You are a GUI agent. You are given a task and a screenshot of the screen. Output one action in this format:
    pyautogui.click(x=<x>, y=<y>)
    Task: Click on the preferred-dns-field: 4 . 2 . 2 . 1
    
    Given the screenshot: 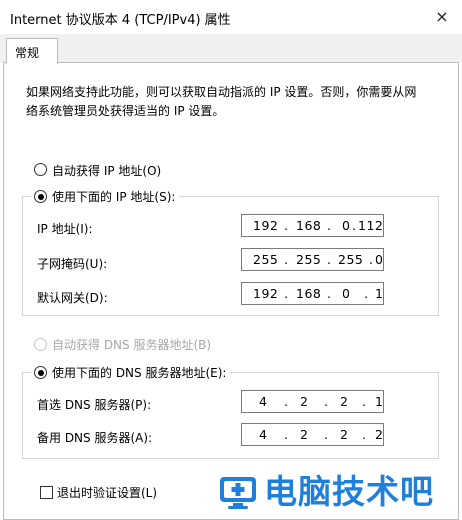 What is the action you would take?
    pyautogui.click(x=312, y=401)
    